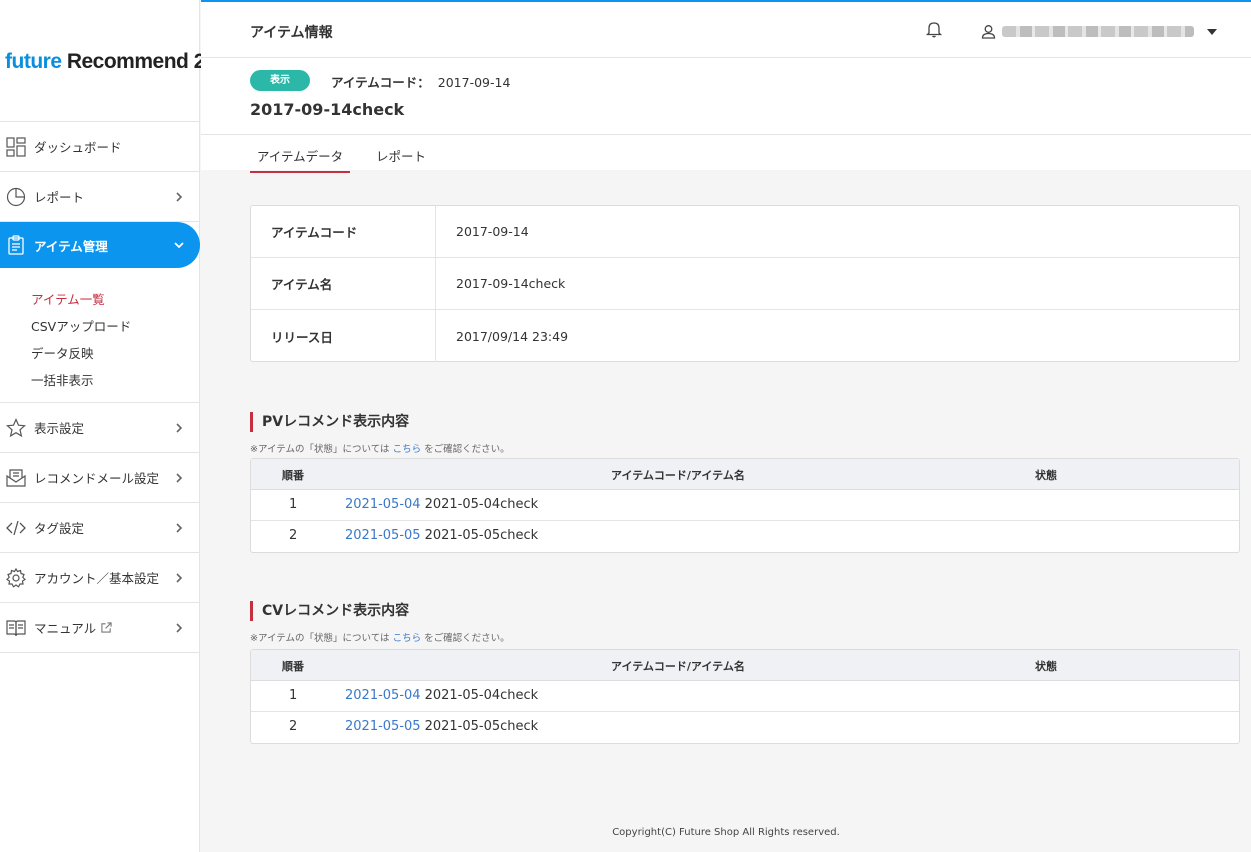  I want to click on item-code-line: アイテムコード： 2017-09-14, so click(420, 81).